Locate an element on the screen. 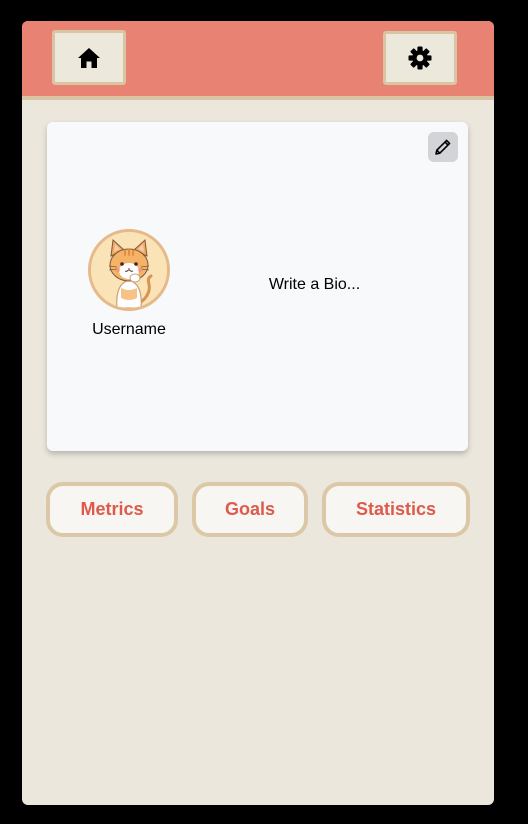 The image size is (528, 824). home-icon is located at coordinates (89, 57).